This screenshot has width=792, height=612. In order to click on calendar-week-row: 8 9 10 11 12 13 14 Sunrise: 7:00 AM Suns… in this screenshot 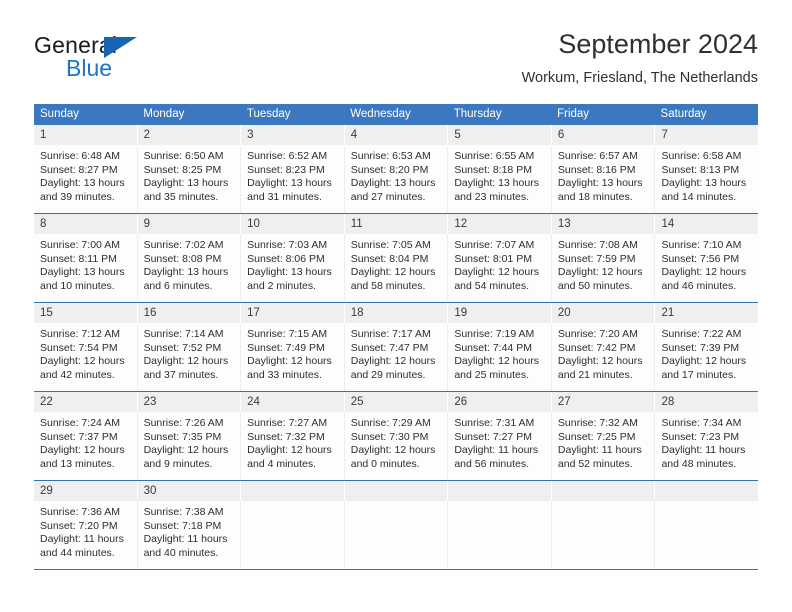, I will do `click(396, 258)`.